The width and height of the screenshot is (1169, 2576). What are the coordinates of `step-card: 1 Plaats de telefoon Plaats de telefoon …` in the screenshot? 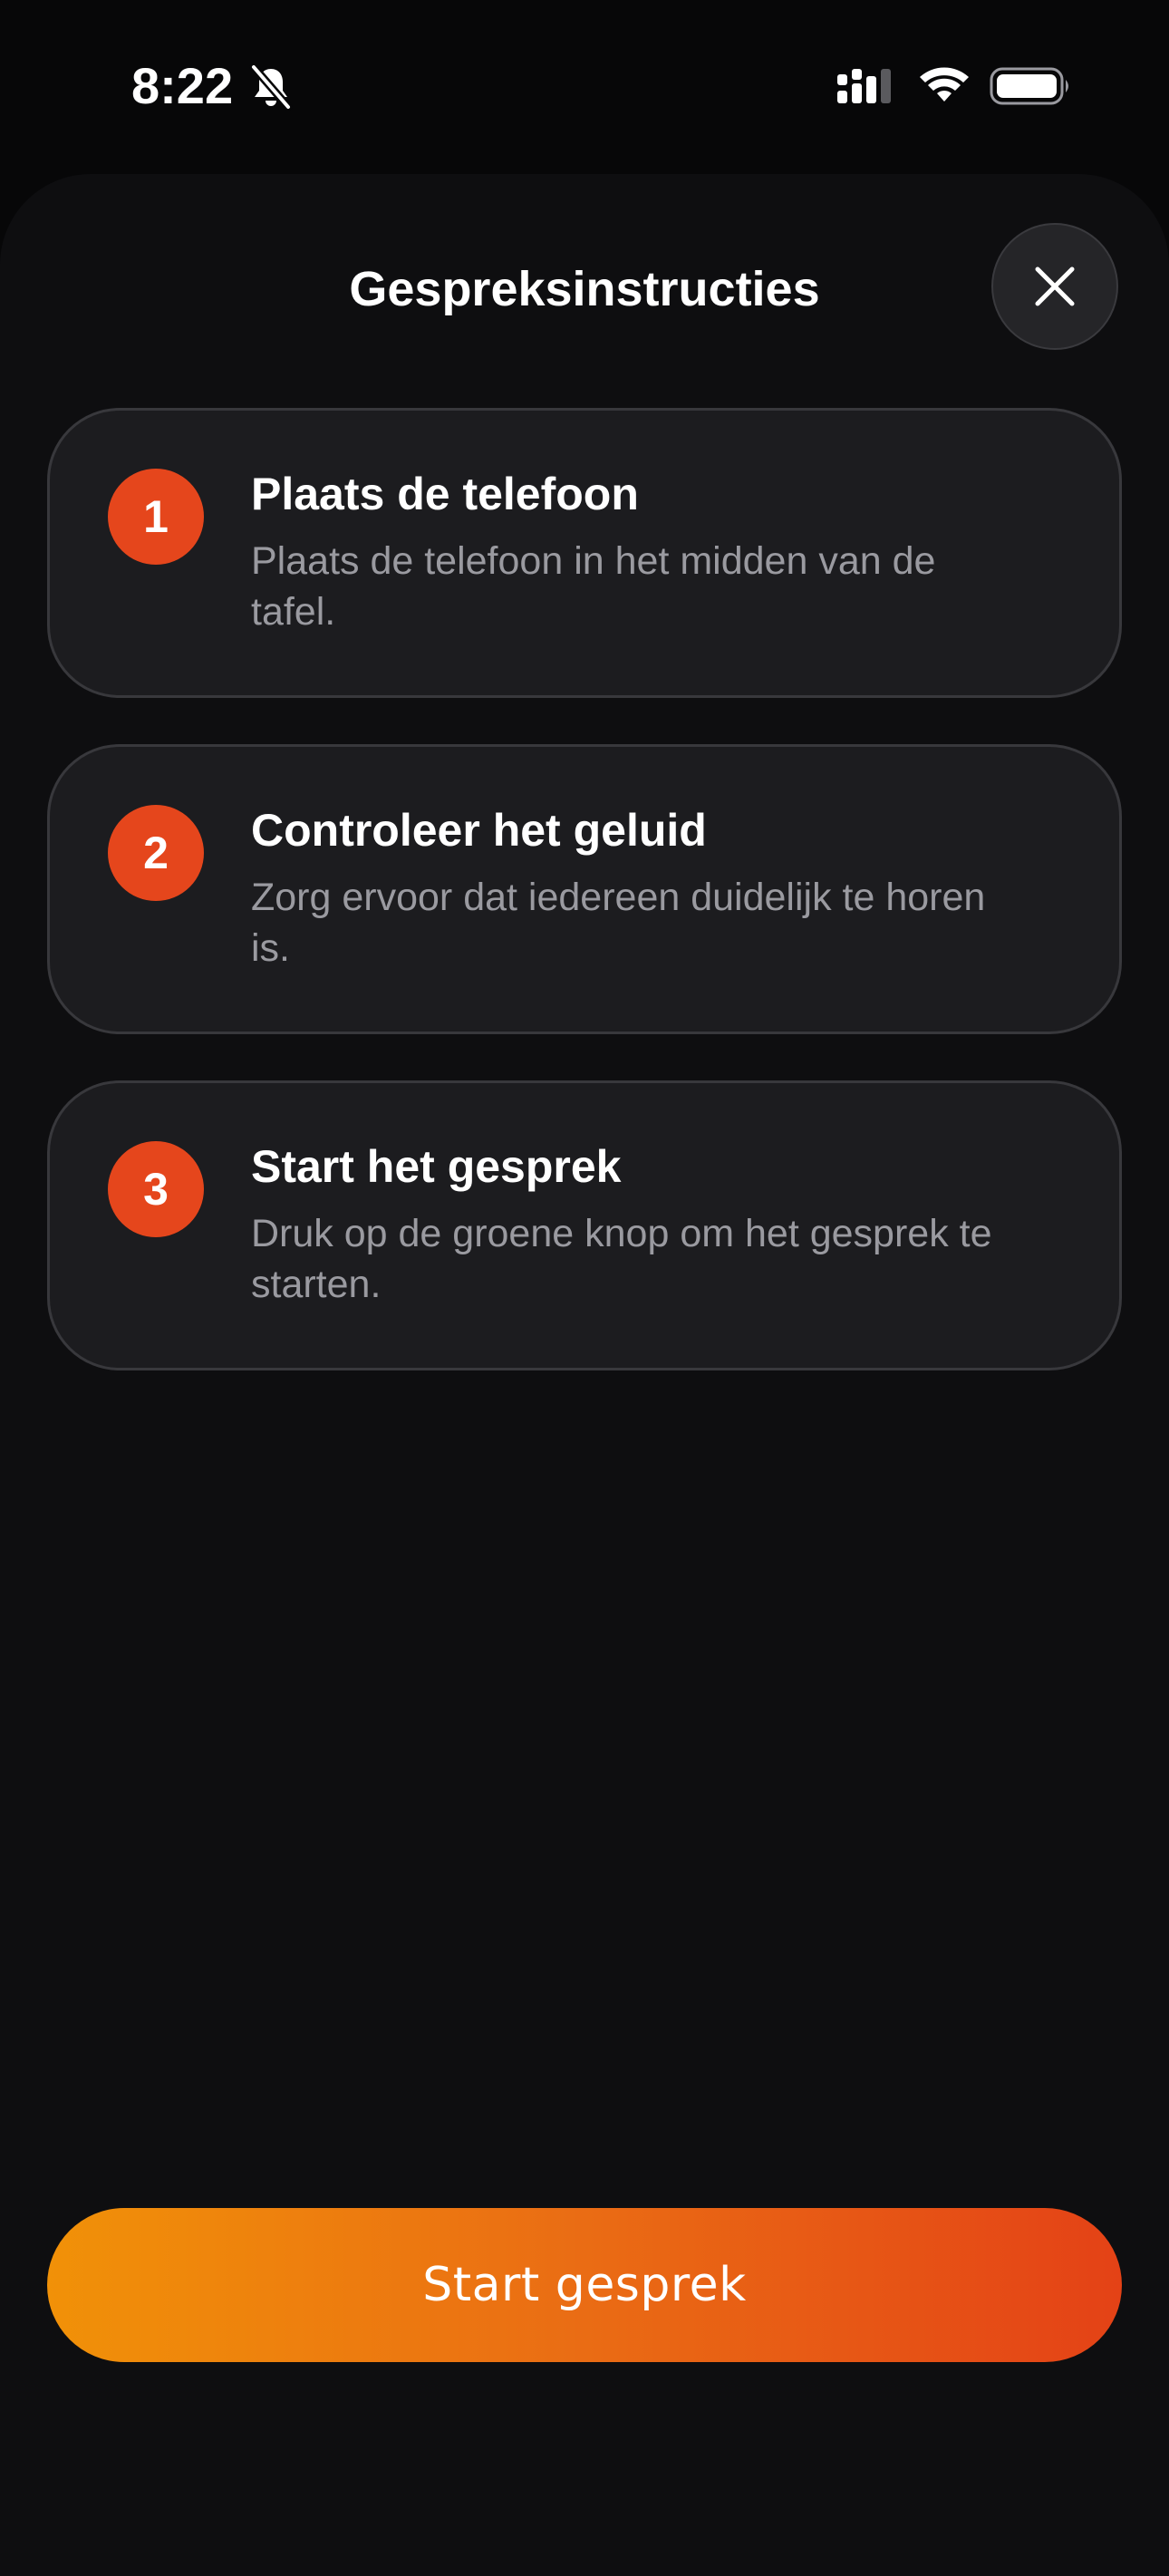 It's located at (584, 553).